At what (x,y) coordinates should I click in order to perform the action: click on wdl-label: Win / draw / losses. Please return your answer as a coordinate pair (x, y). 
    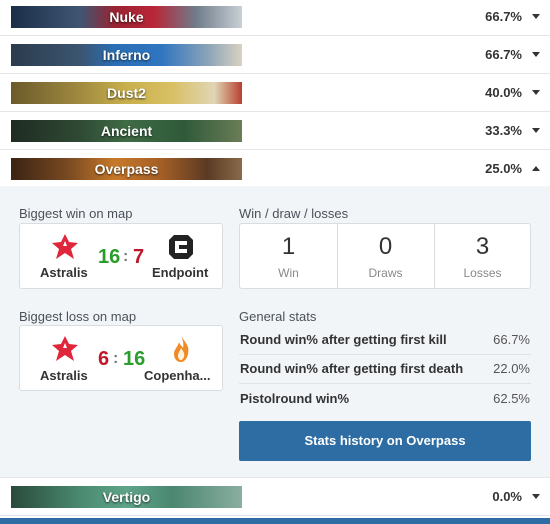
    Looking at the image, I should click on (294, 213).